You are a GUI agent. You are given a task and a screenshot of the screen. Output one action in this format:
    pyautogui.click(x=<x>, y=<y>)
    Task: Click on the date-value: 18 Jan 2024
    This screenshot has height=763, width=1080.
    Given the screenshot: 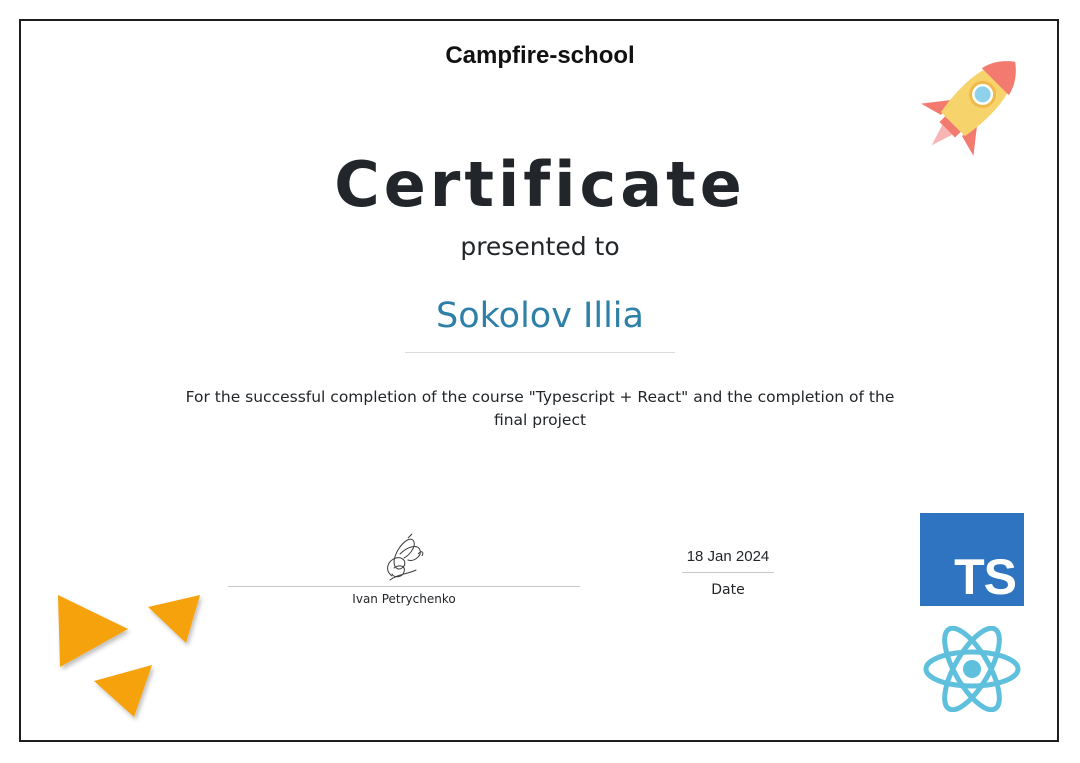 What is the action you would take?
    pyautogui.click(x=728, y=556)
    